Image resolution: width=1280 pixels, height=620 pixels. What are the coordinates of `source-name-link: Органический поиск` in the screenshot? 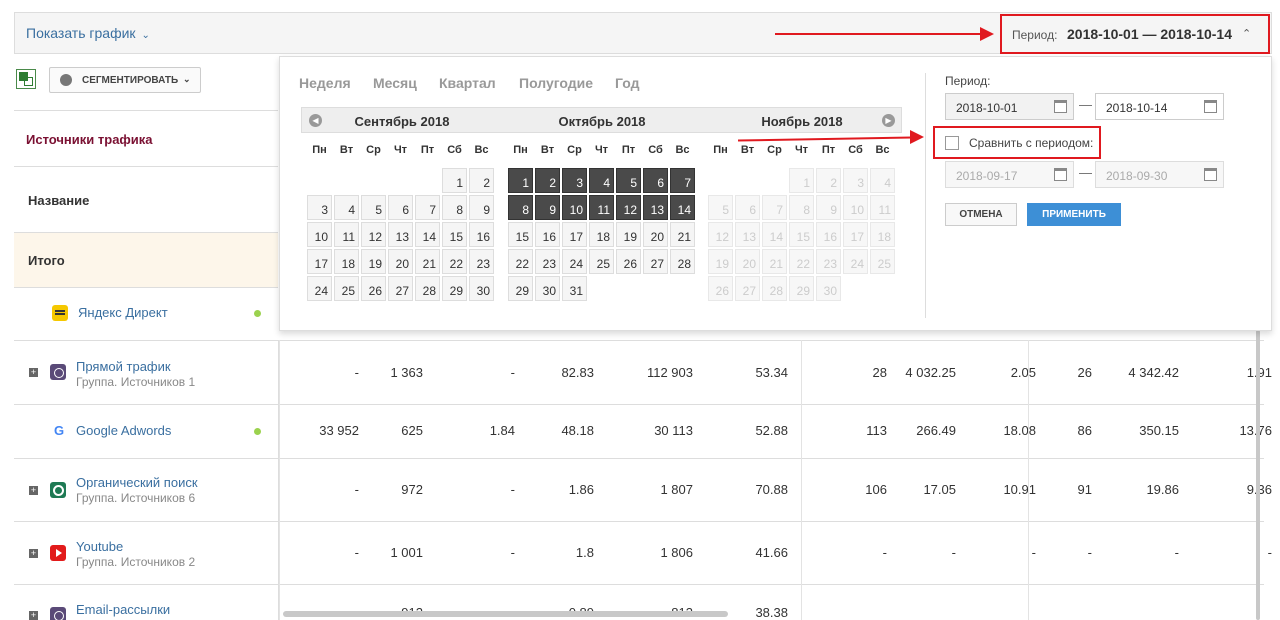 It's located at (137, 482).